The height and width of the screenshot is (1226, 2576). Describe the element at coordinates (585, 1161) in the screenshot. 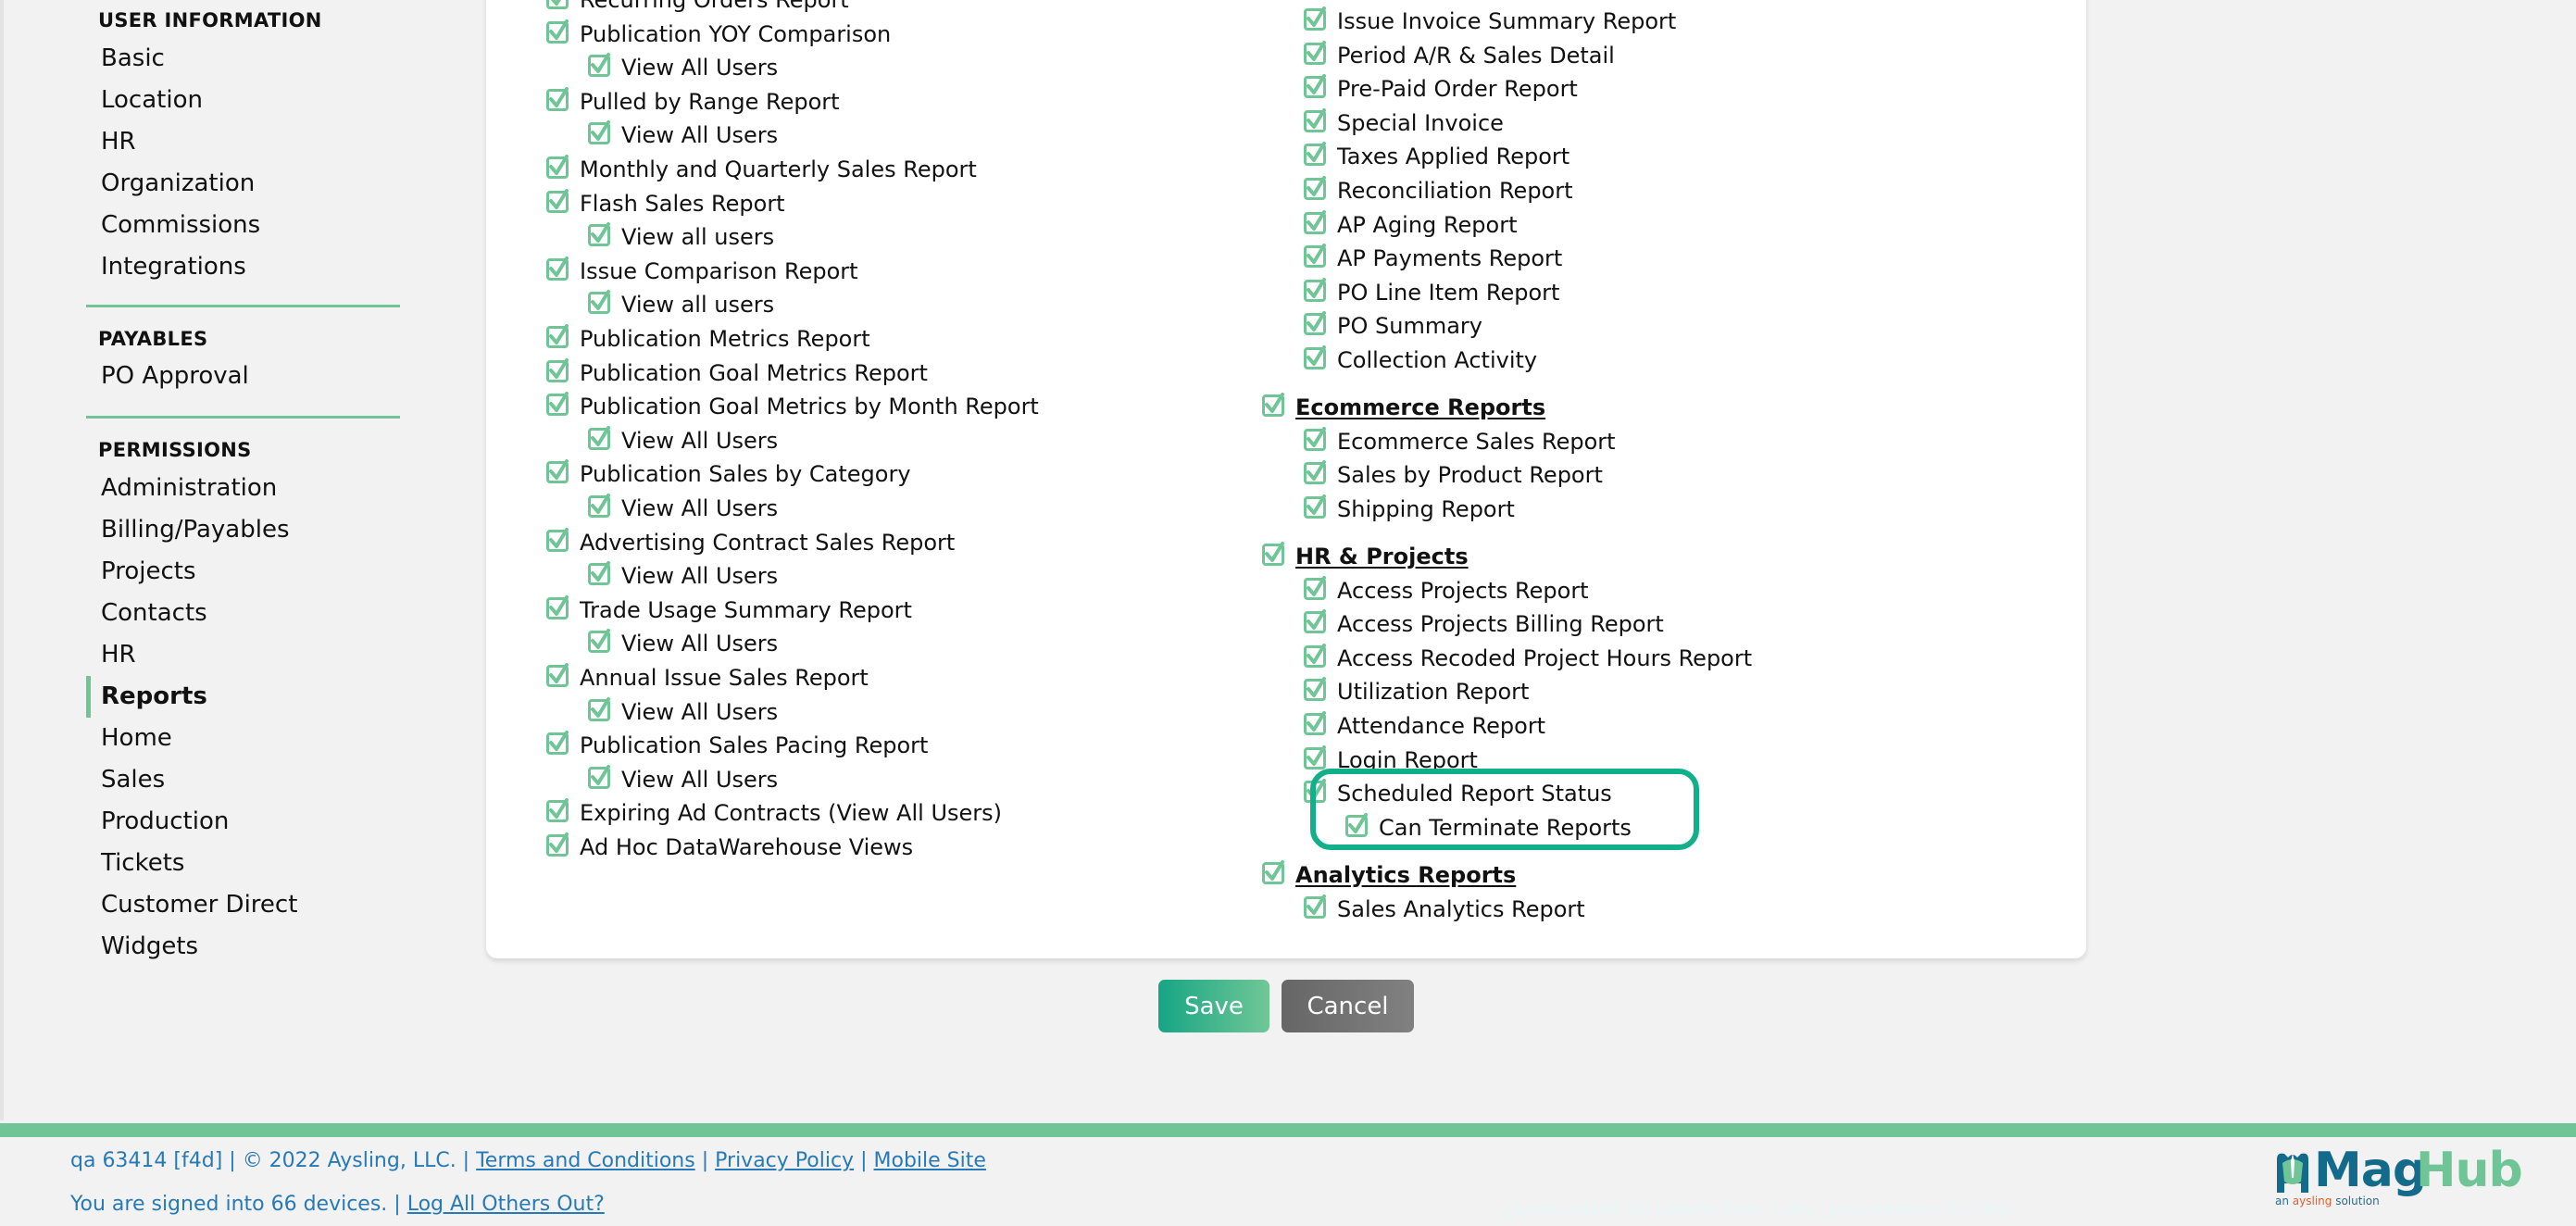

I see `terms-link: Terms and Conditions` at that location.